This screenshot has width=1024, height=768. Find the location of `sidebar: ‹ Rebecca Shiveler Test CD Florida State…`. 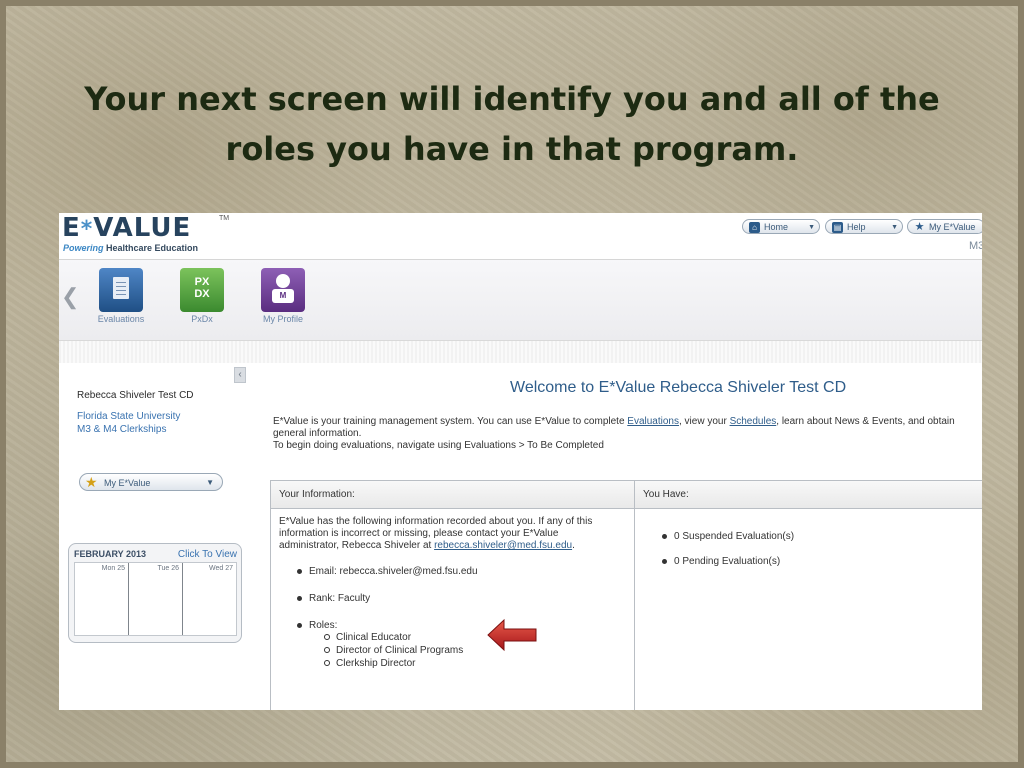

sidebar: ‹ Rebecca Shiveler Test CD Florida State… is located at coordinates (154, 536).